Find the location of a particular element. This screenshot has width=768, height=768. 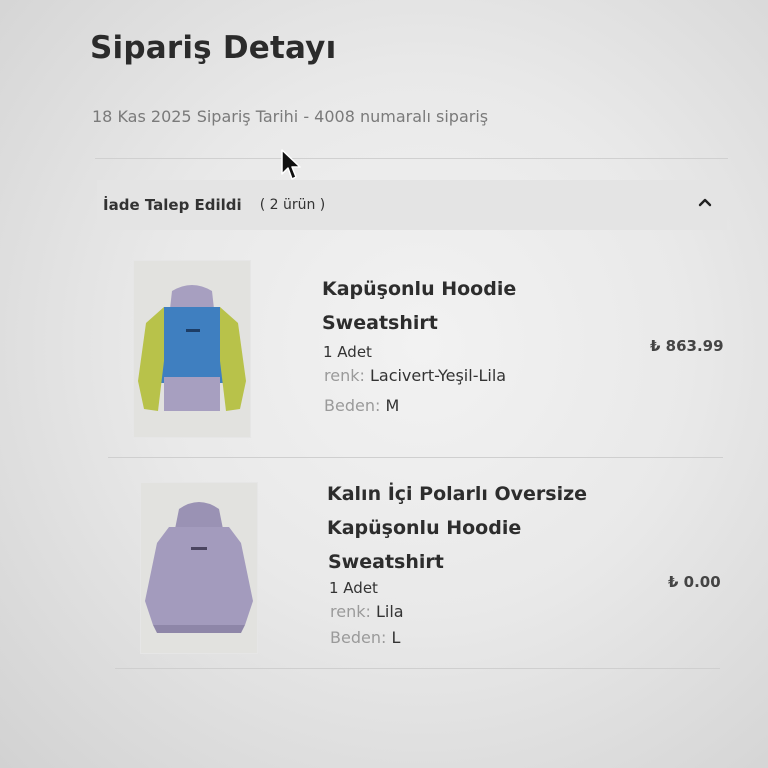

product-name: Kapüşonlu Hoodie is located at coordinates (419, 289).